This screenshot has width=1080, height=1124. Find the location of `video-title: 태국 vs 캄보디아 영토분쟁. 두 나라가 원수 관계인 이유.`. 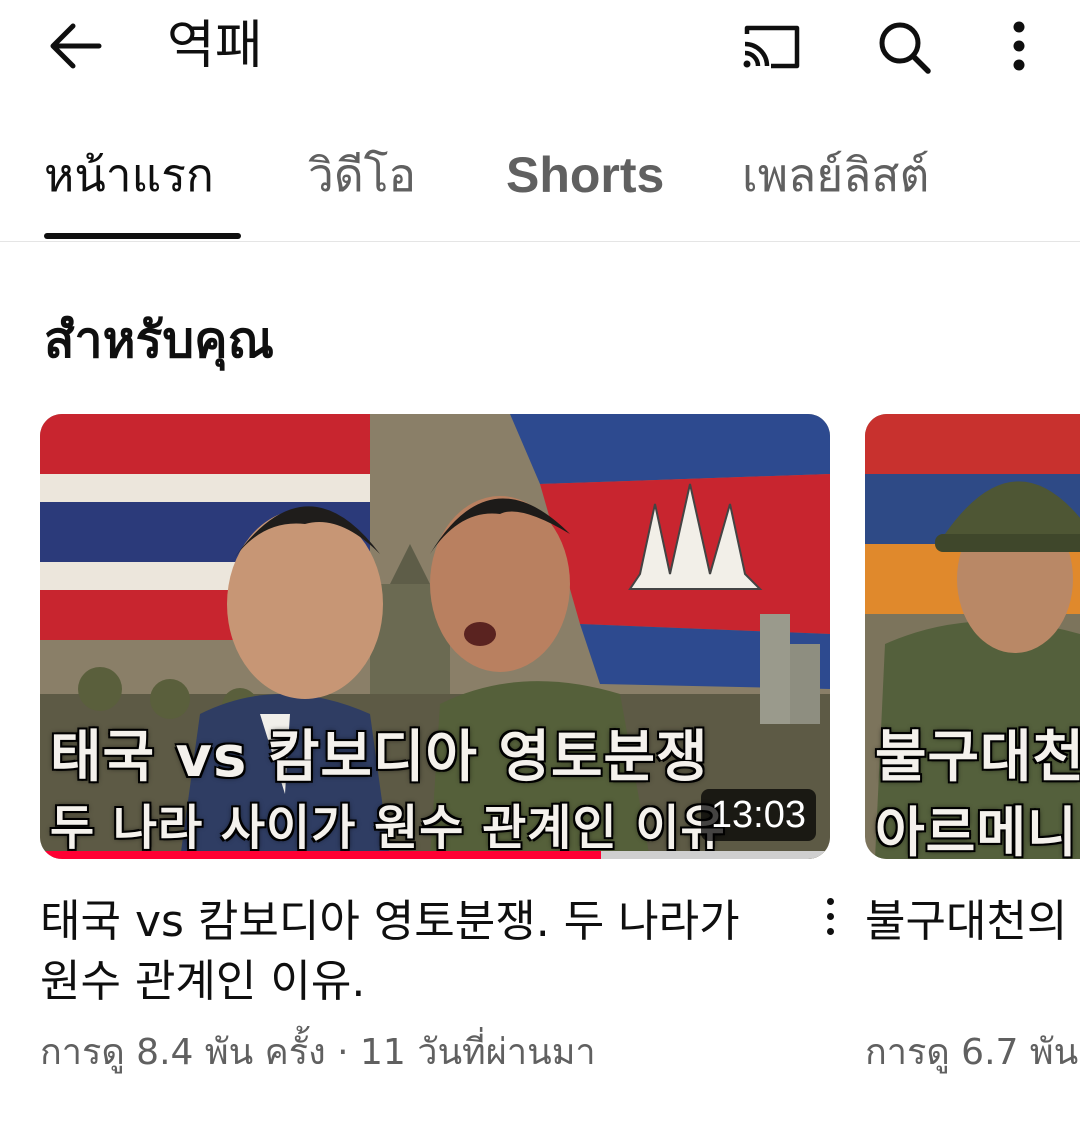

video-title: 태국 vs 캄보디아 영토분쟁. 두 나라가 원수 관계인 이유. is located at coordinates (410, 952).